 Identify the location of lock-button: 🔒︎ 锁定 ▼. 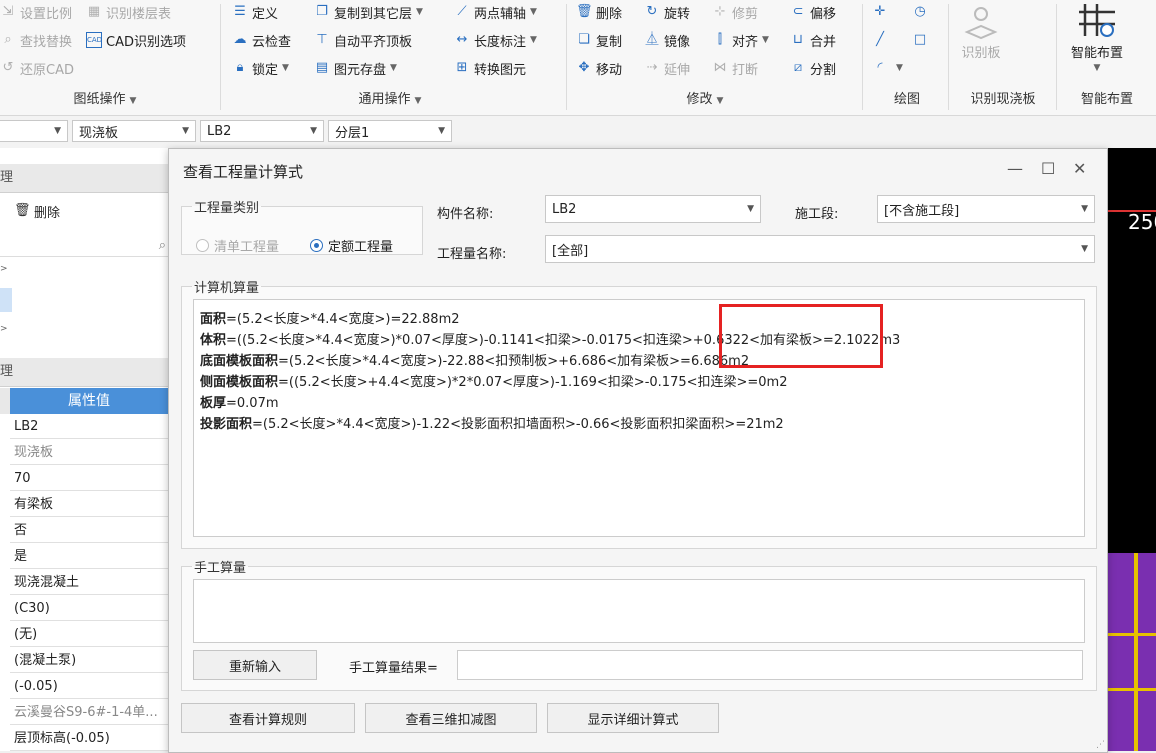
(260, 68).